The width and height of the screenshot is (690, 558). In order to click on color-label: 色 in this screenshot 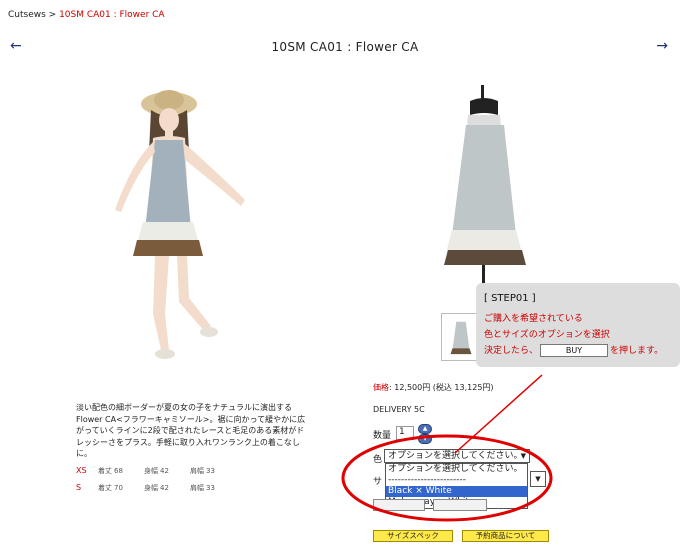, I will do `click(378, 460)`.